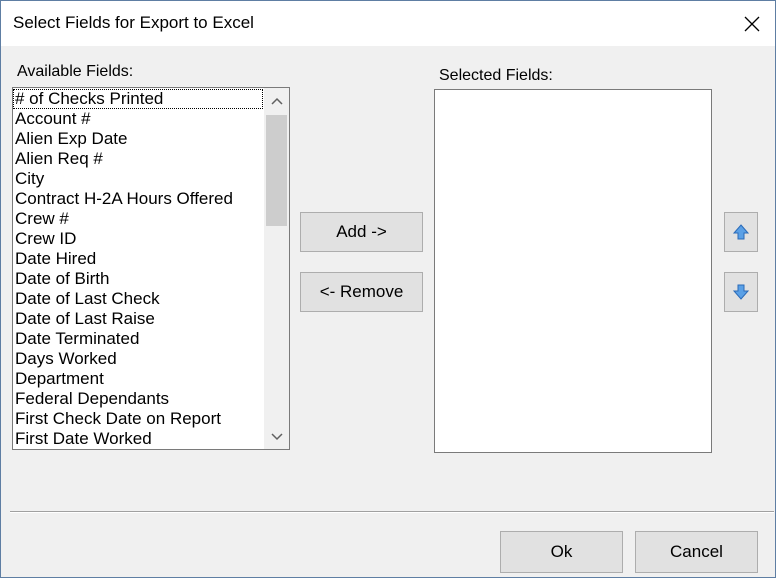 This screenshot has width=776, height=578. I want to click on close-button, so click(752, 23).